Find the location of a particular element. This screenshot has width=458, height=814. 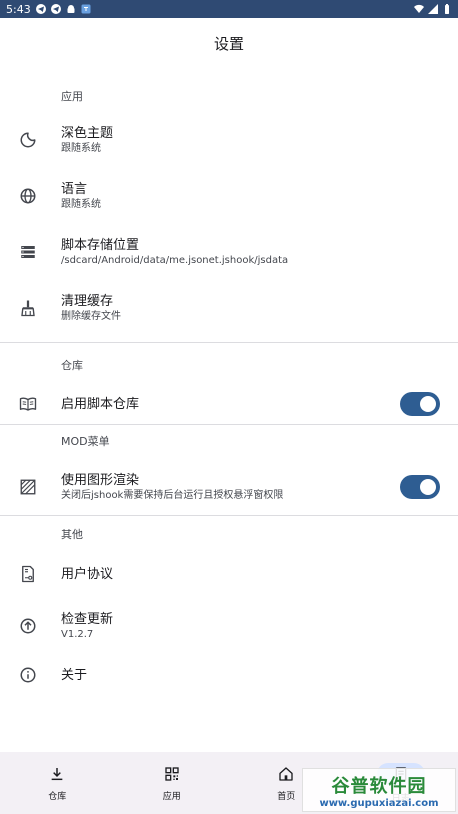

graphics-render-switch is located at coordinates (420, 487).